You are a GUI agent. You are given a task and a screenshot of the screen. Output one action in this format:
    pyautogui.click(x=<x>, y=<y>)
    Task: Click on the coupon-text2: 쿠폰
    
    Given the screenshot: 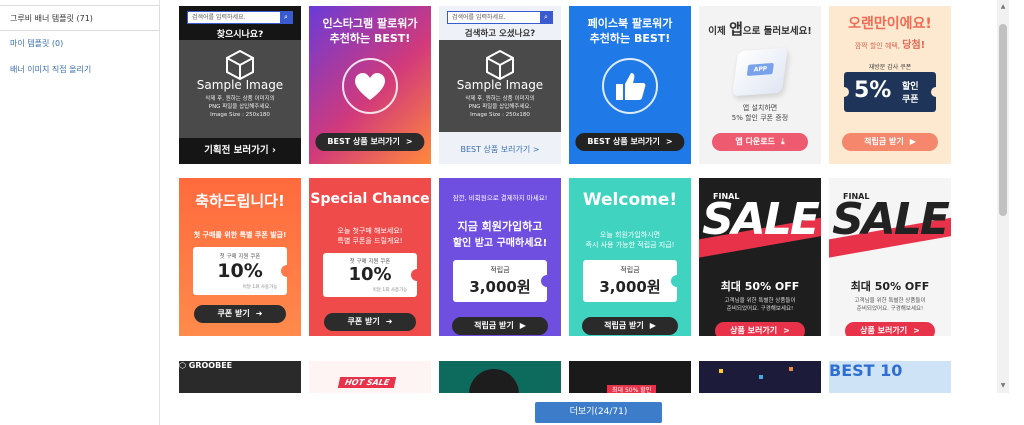 What is the action you would take?
    pyautogui.click(x=910, y=100)
    